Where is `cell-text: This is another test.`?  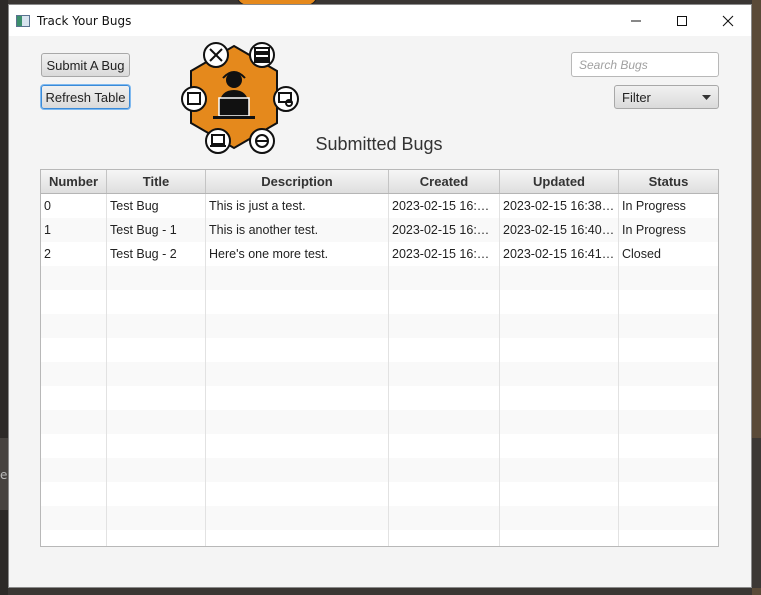
cell-text: This is another test. is located at coordinates (264, 230).